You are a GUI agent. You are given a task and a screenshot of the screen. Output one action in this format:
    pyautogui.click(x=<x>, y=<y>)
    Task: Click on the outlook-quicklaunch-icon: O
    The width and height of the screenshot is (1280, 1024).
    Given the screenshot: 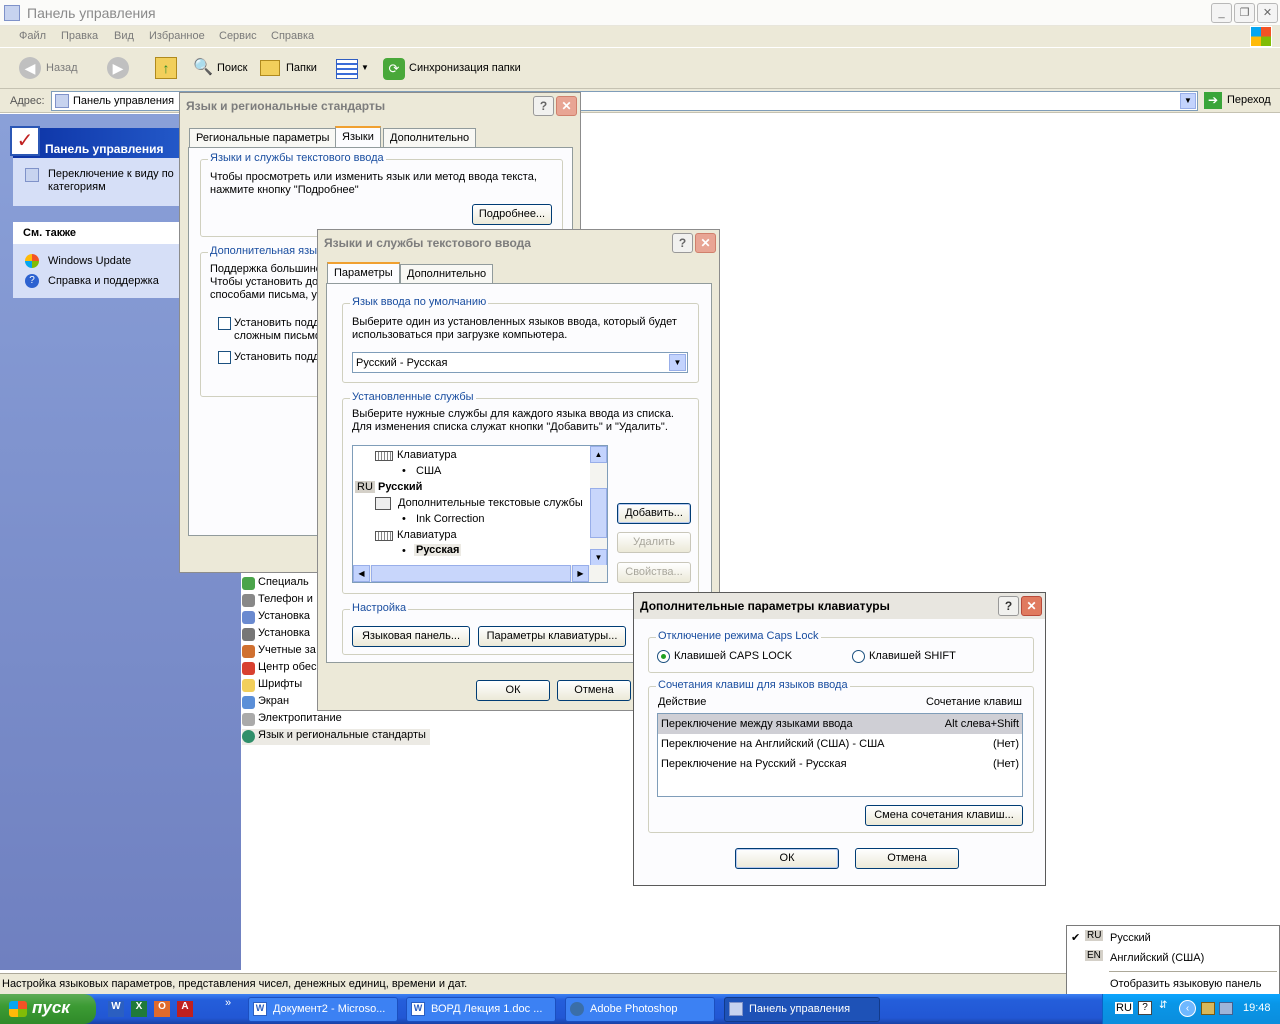 What is the action you would take?
    pyautogui.click(x=162, y=1009)
    